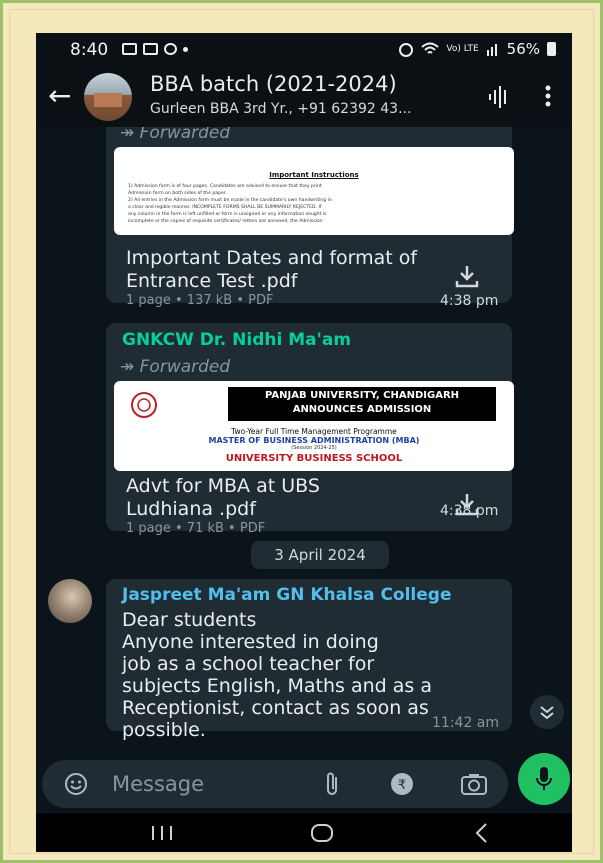 This screenshot has height=863, width=603. I want to click on composer: Message ₹, so click(304, 783).